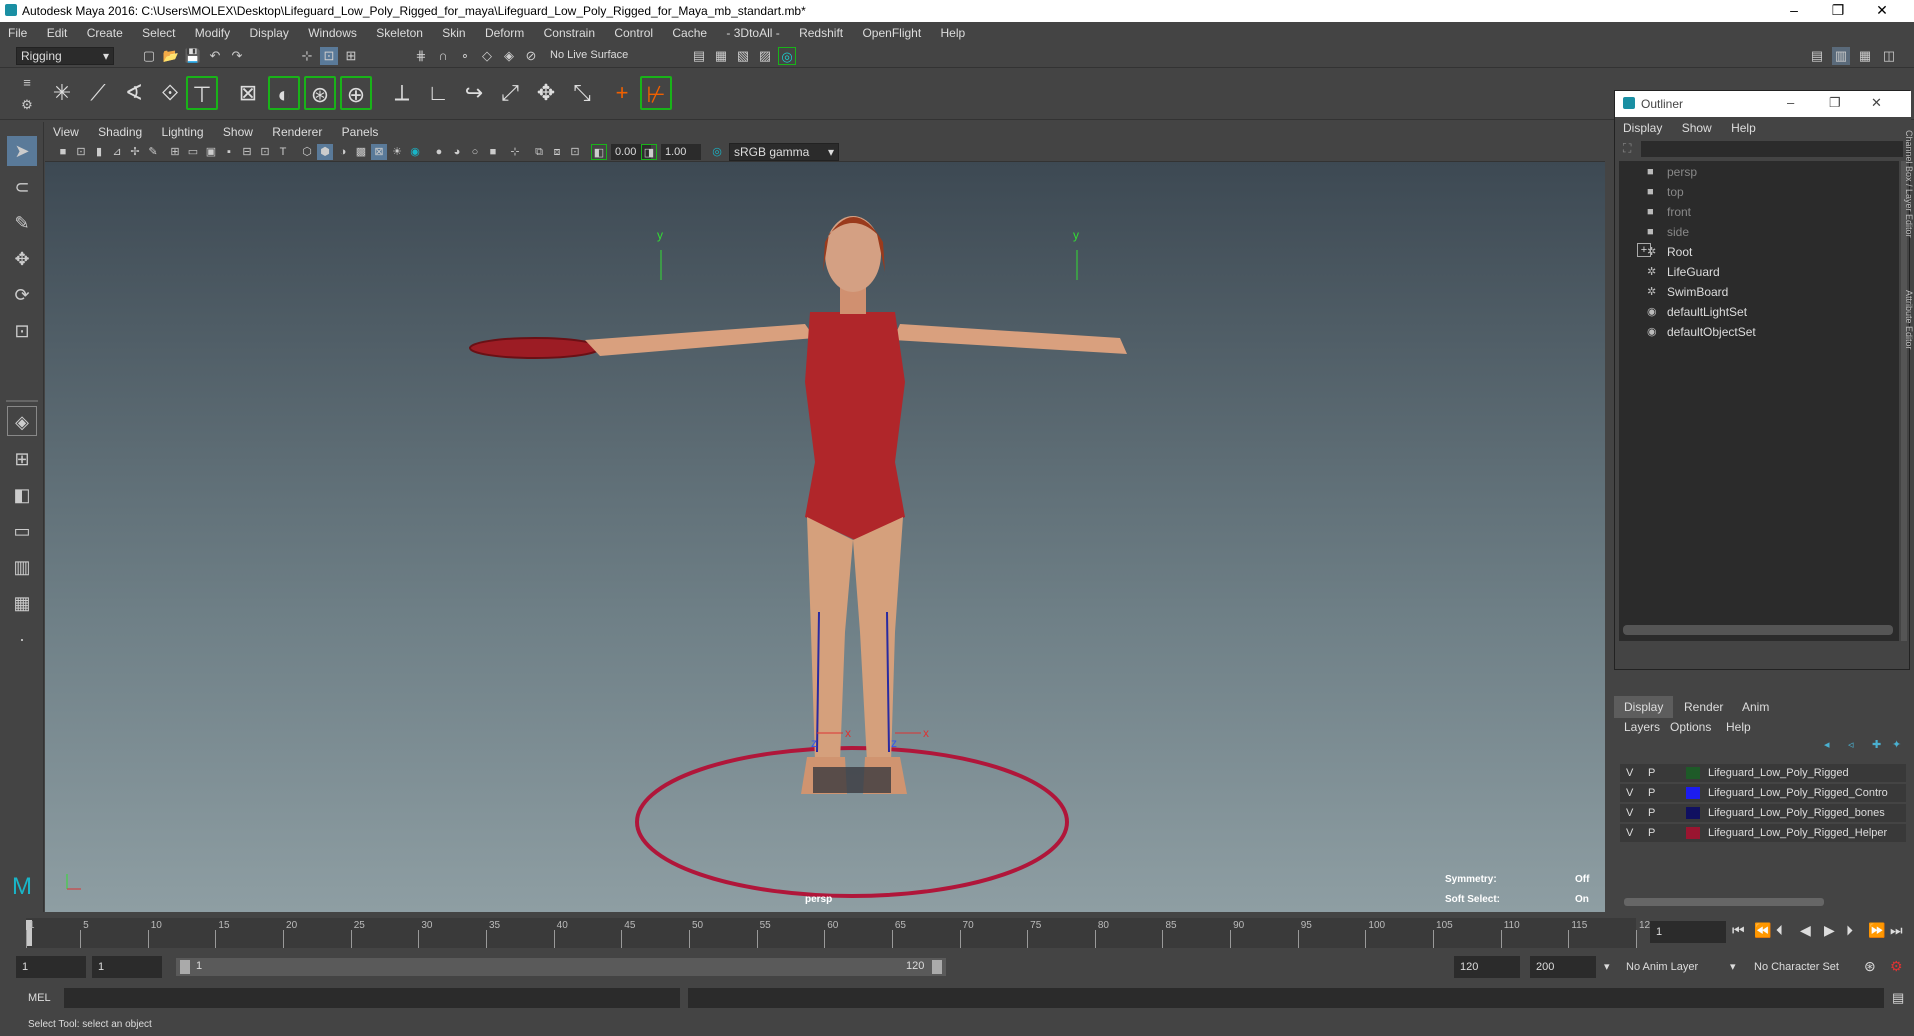 The image size is (1914, 1036). I want to click on undo-icon: ↶, so click(215, 56).